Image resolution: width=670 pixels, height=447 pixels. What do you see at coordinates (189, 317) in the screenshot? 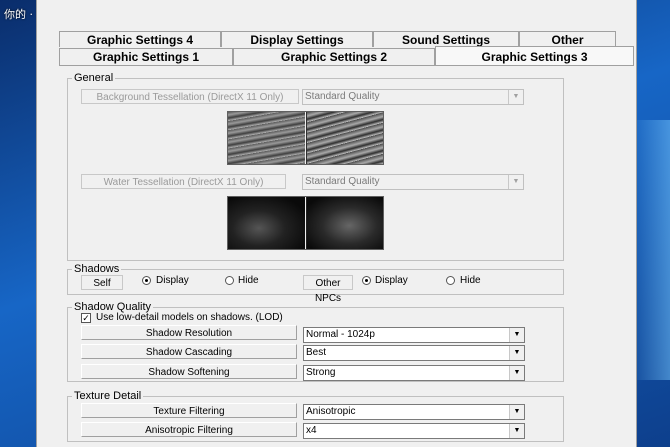
I see `lod-label: Use low-detail models on shadows. (LOD)` at bounding box center [189, 317].